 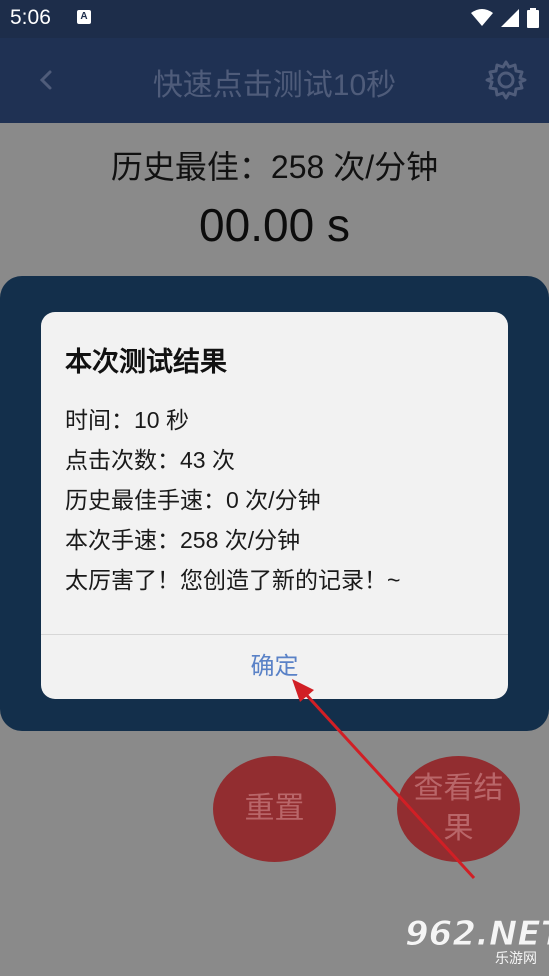 I want to click on page-title: 快速点击测试10秒, so click(x=274, y=85).